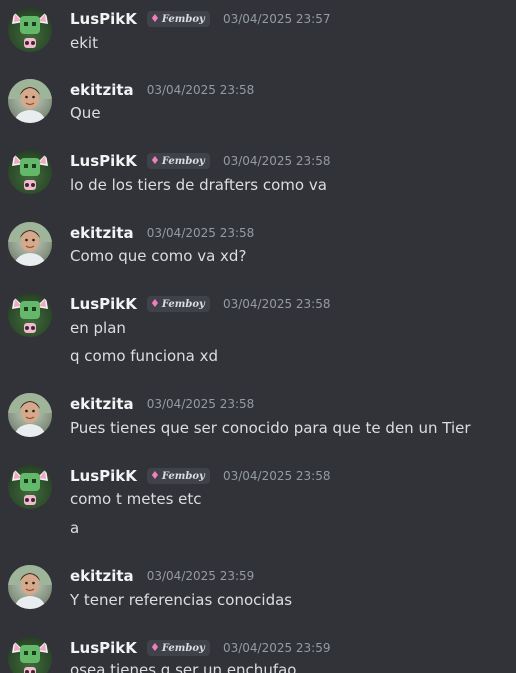 The width and height of the screenshot is (516, 673). What do you see at coordinates (84, 43) in the screenshot?
I see `message-text: ekit` at bounding box center [84, 43].